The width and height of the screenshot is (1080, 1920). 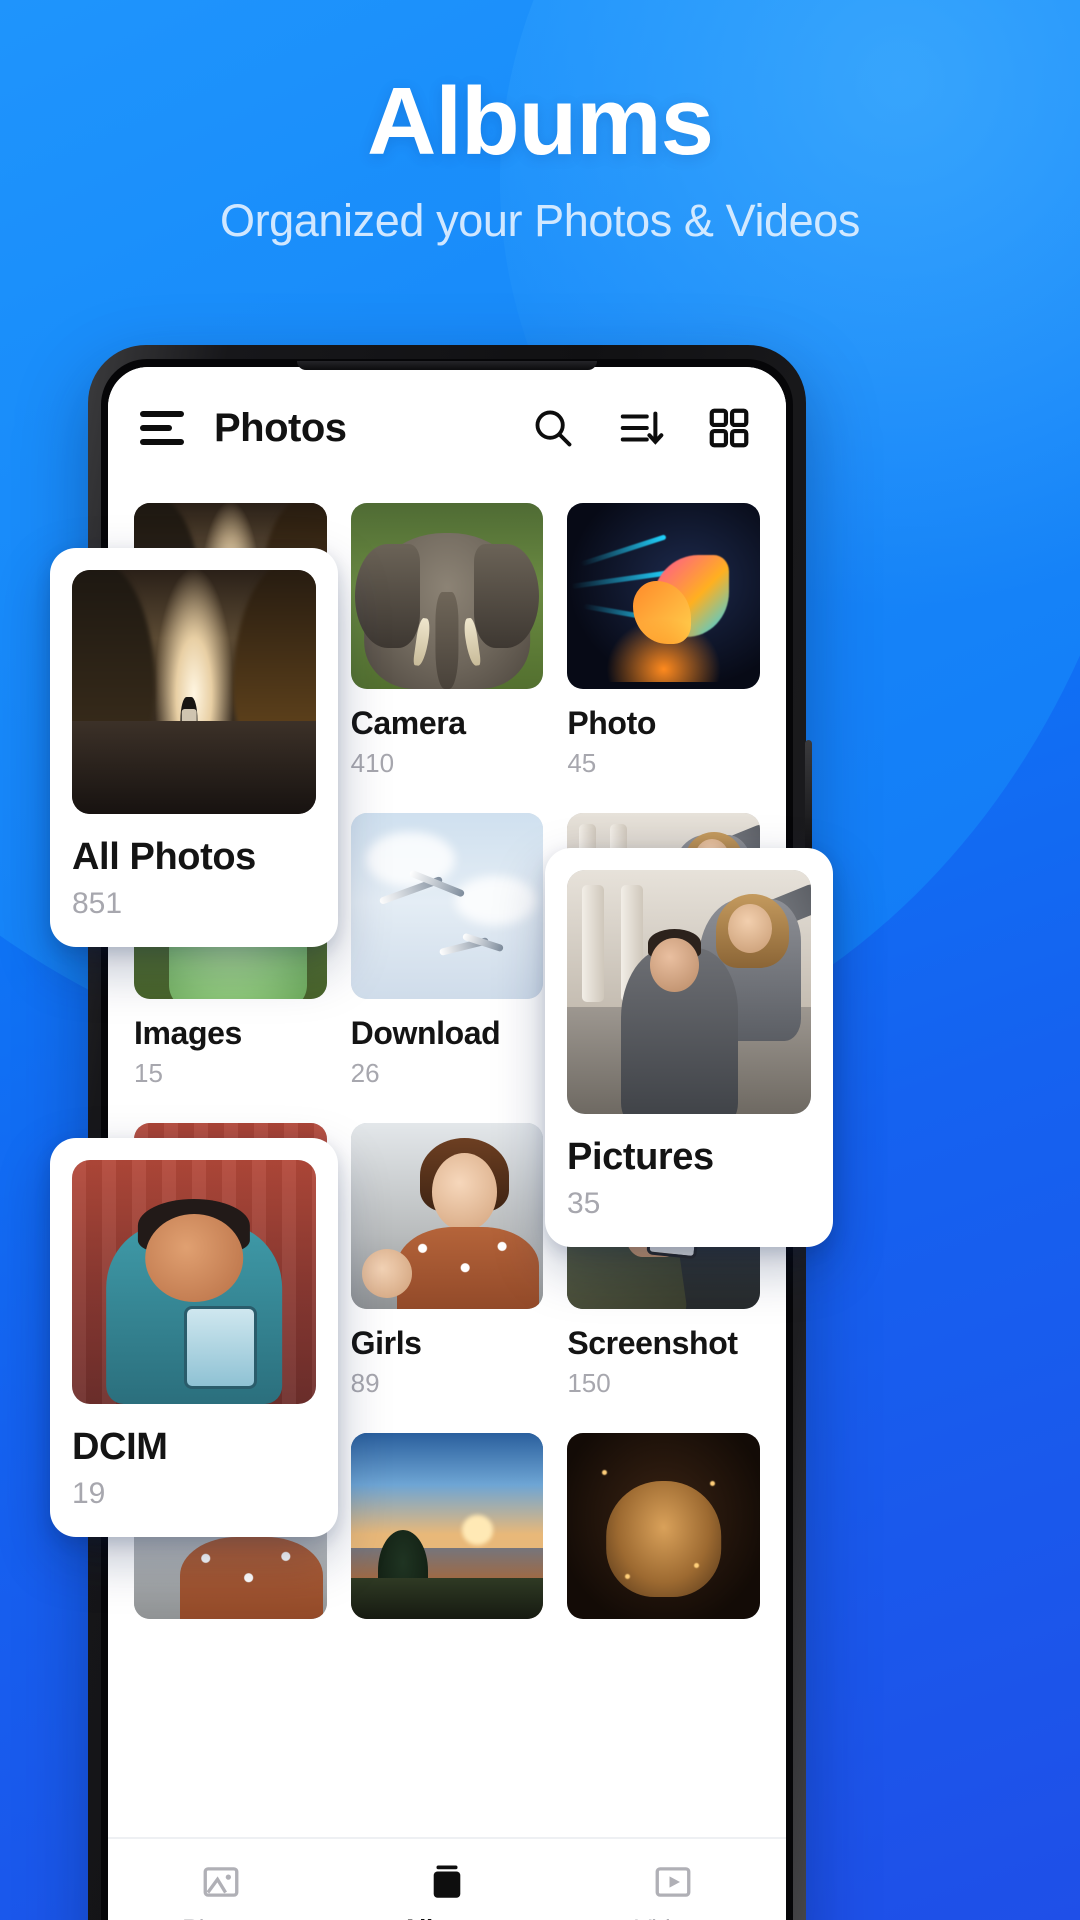 What do you see at coordinates (89, 1493) in the screenshot?
I see `album-count: 19` at bounding box center [89, 1493].